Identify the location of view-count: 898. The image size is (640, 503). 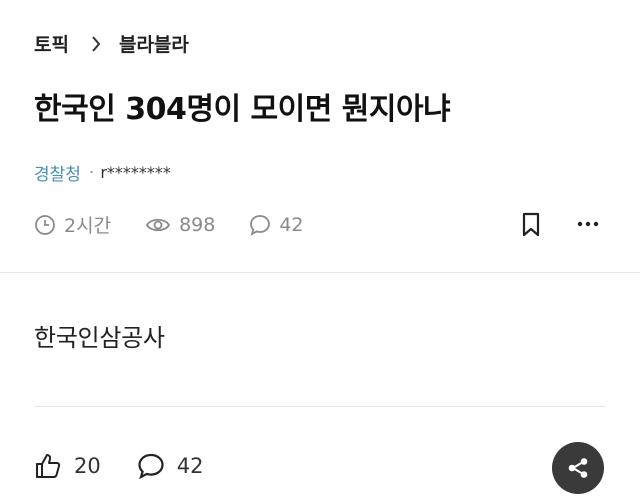
(180, 225).